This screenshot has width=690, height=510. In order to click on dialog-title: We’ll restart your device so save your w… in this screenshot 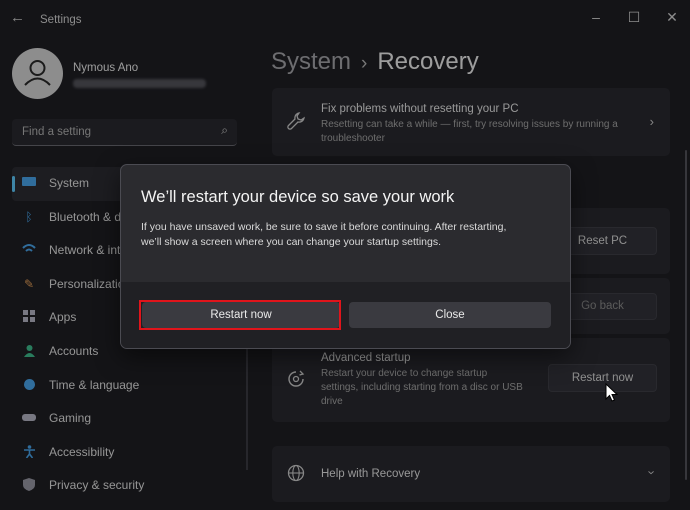, I will do `click(298, 197)`.